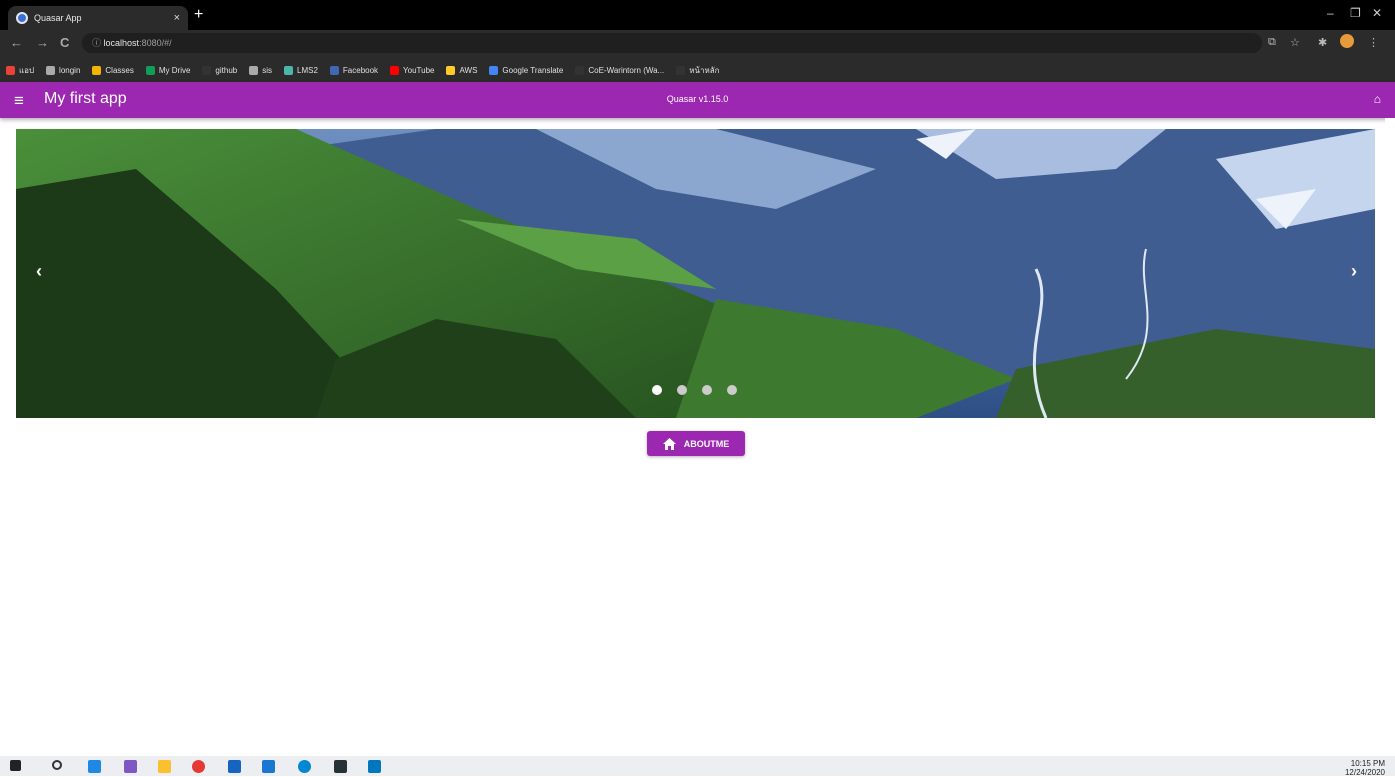  I want to click on scrollbar, so click(1390, 437).